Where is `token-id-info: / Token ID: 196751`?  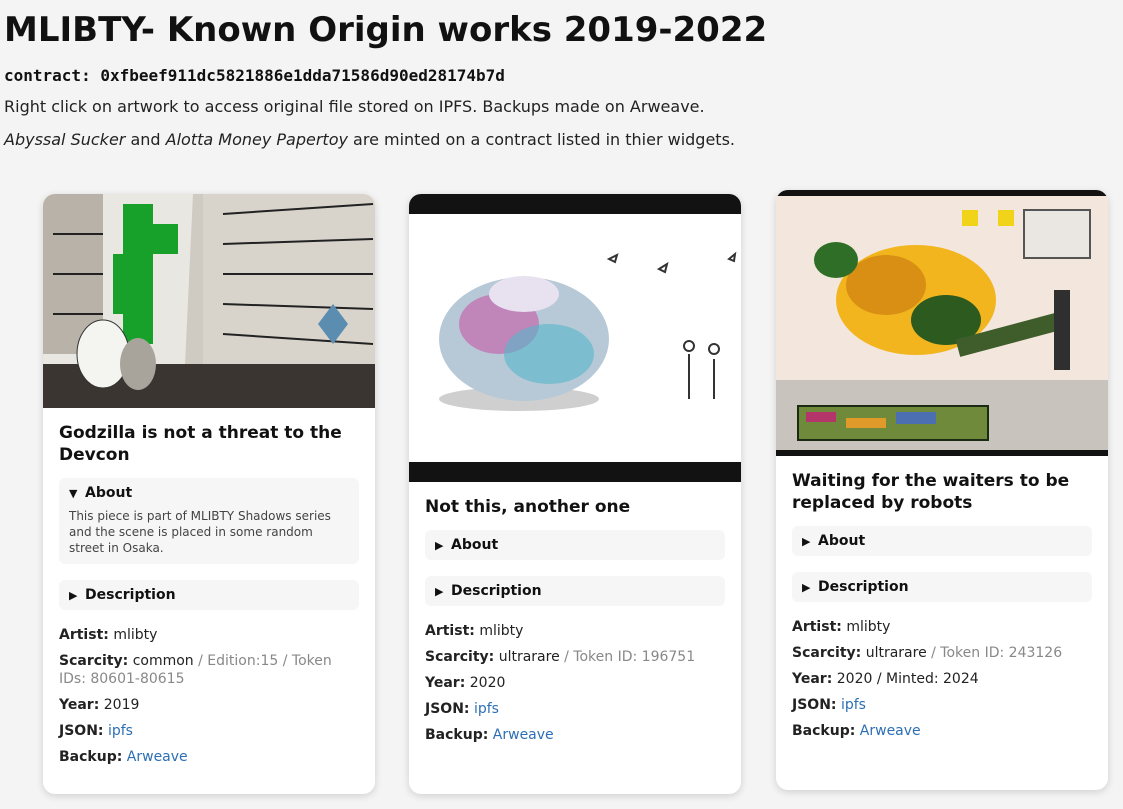 token-id-info: / Token ID: 196751 is located at coordinates (627, 657).